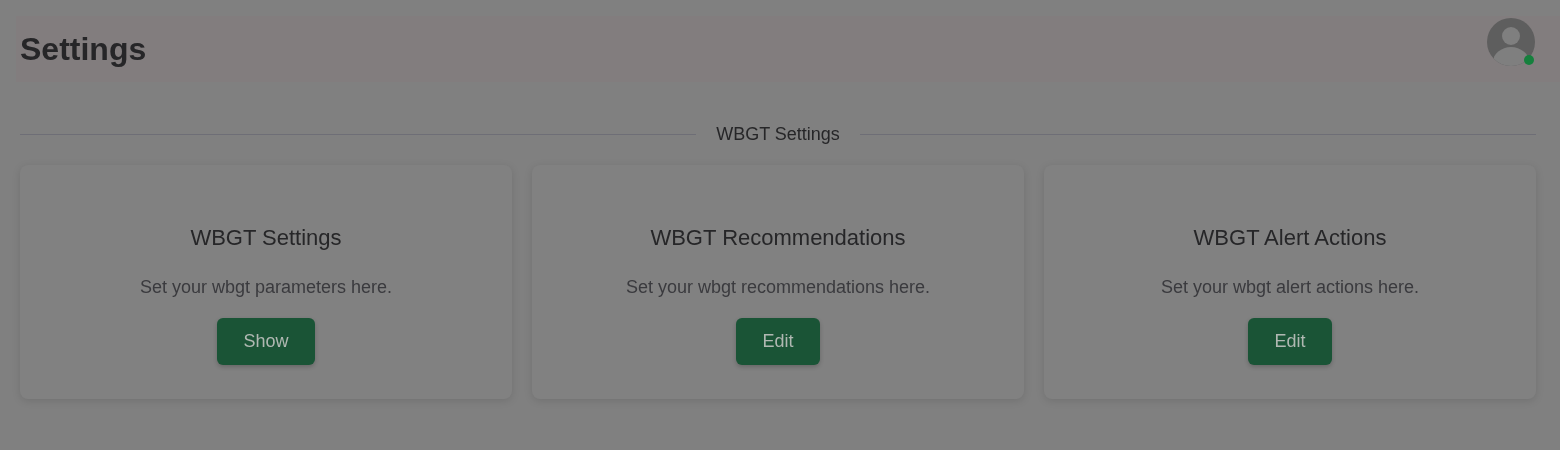 The image size is (1560, 450). What do you see at coordinates (778, 238) in the screenshot?
I see `card-title: WBGT Recommendations` at bounding box center [778, 238].